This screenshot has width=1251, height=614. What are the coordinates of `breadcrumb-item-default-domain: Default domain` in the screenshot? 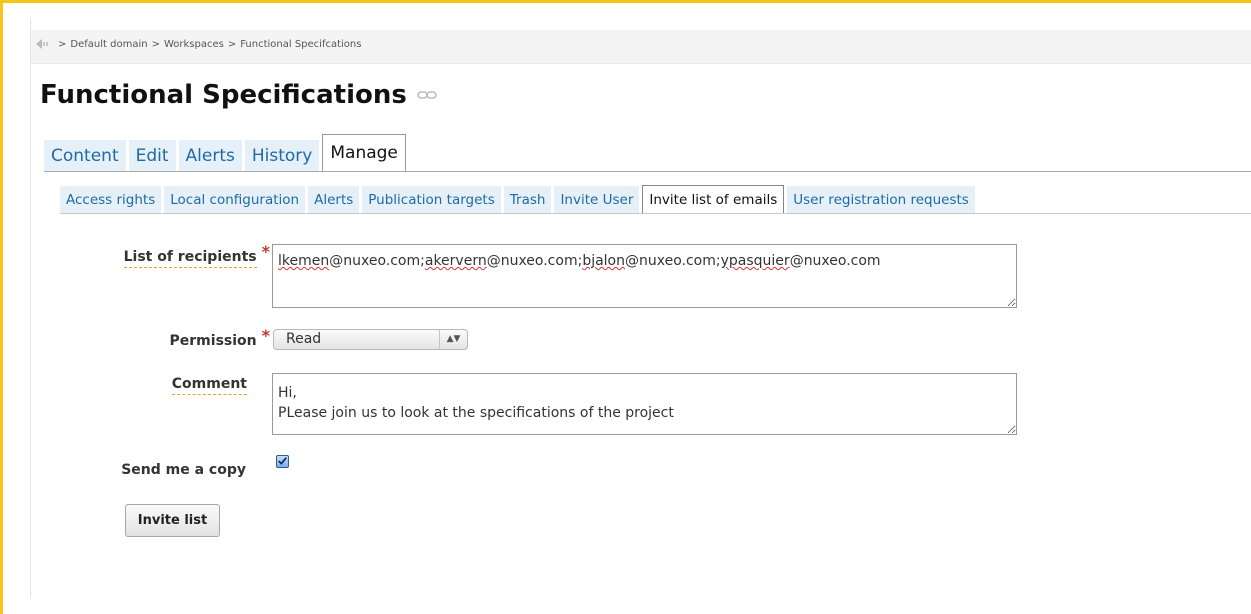 It's located at (108, 44).